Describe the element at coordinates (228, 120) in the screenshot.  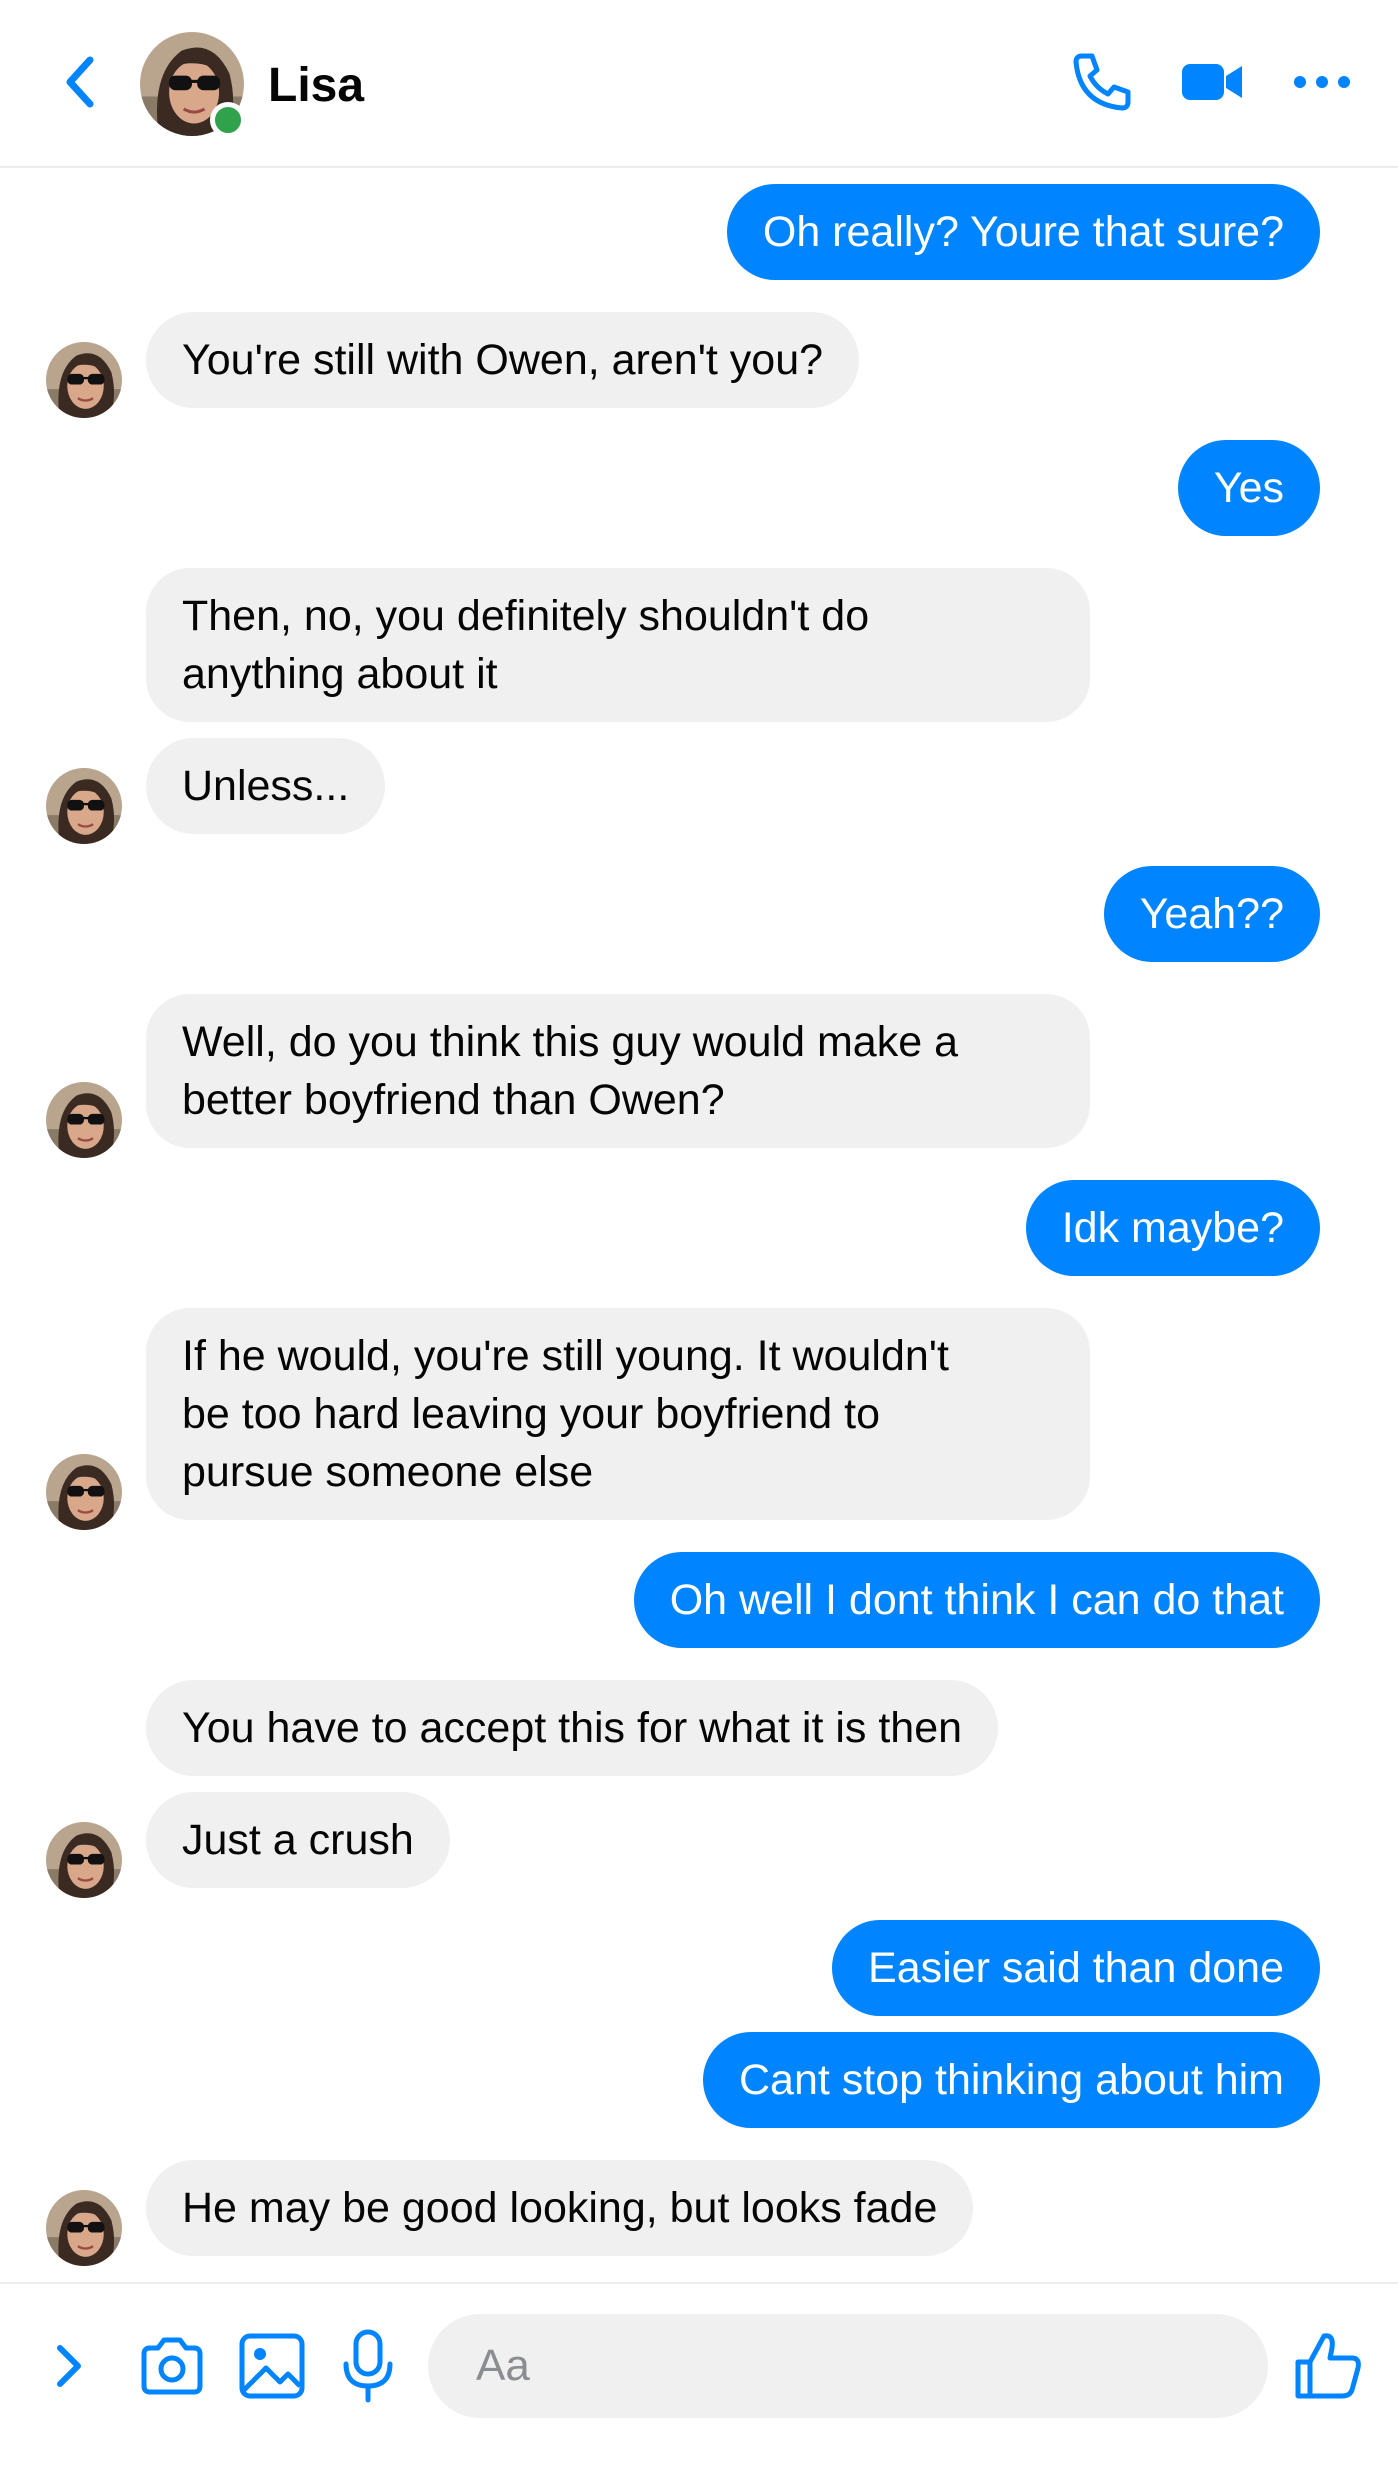
I see `online-status-dot` at that location.